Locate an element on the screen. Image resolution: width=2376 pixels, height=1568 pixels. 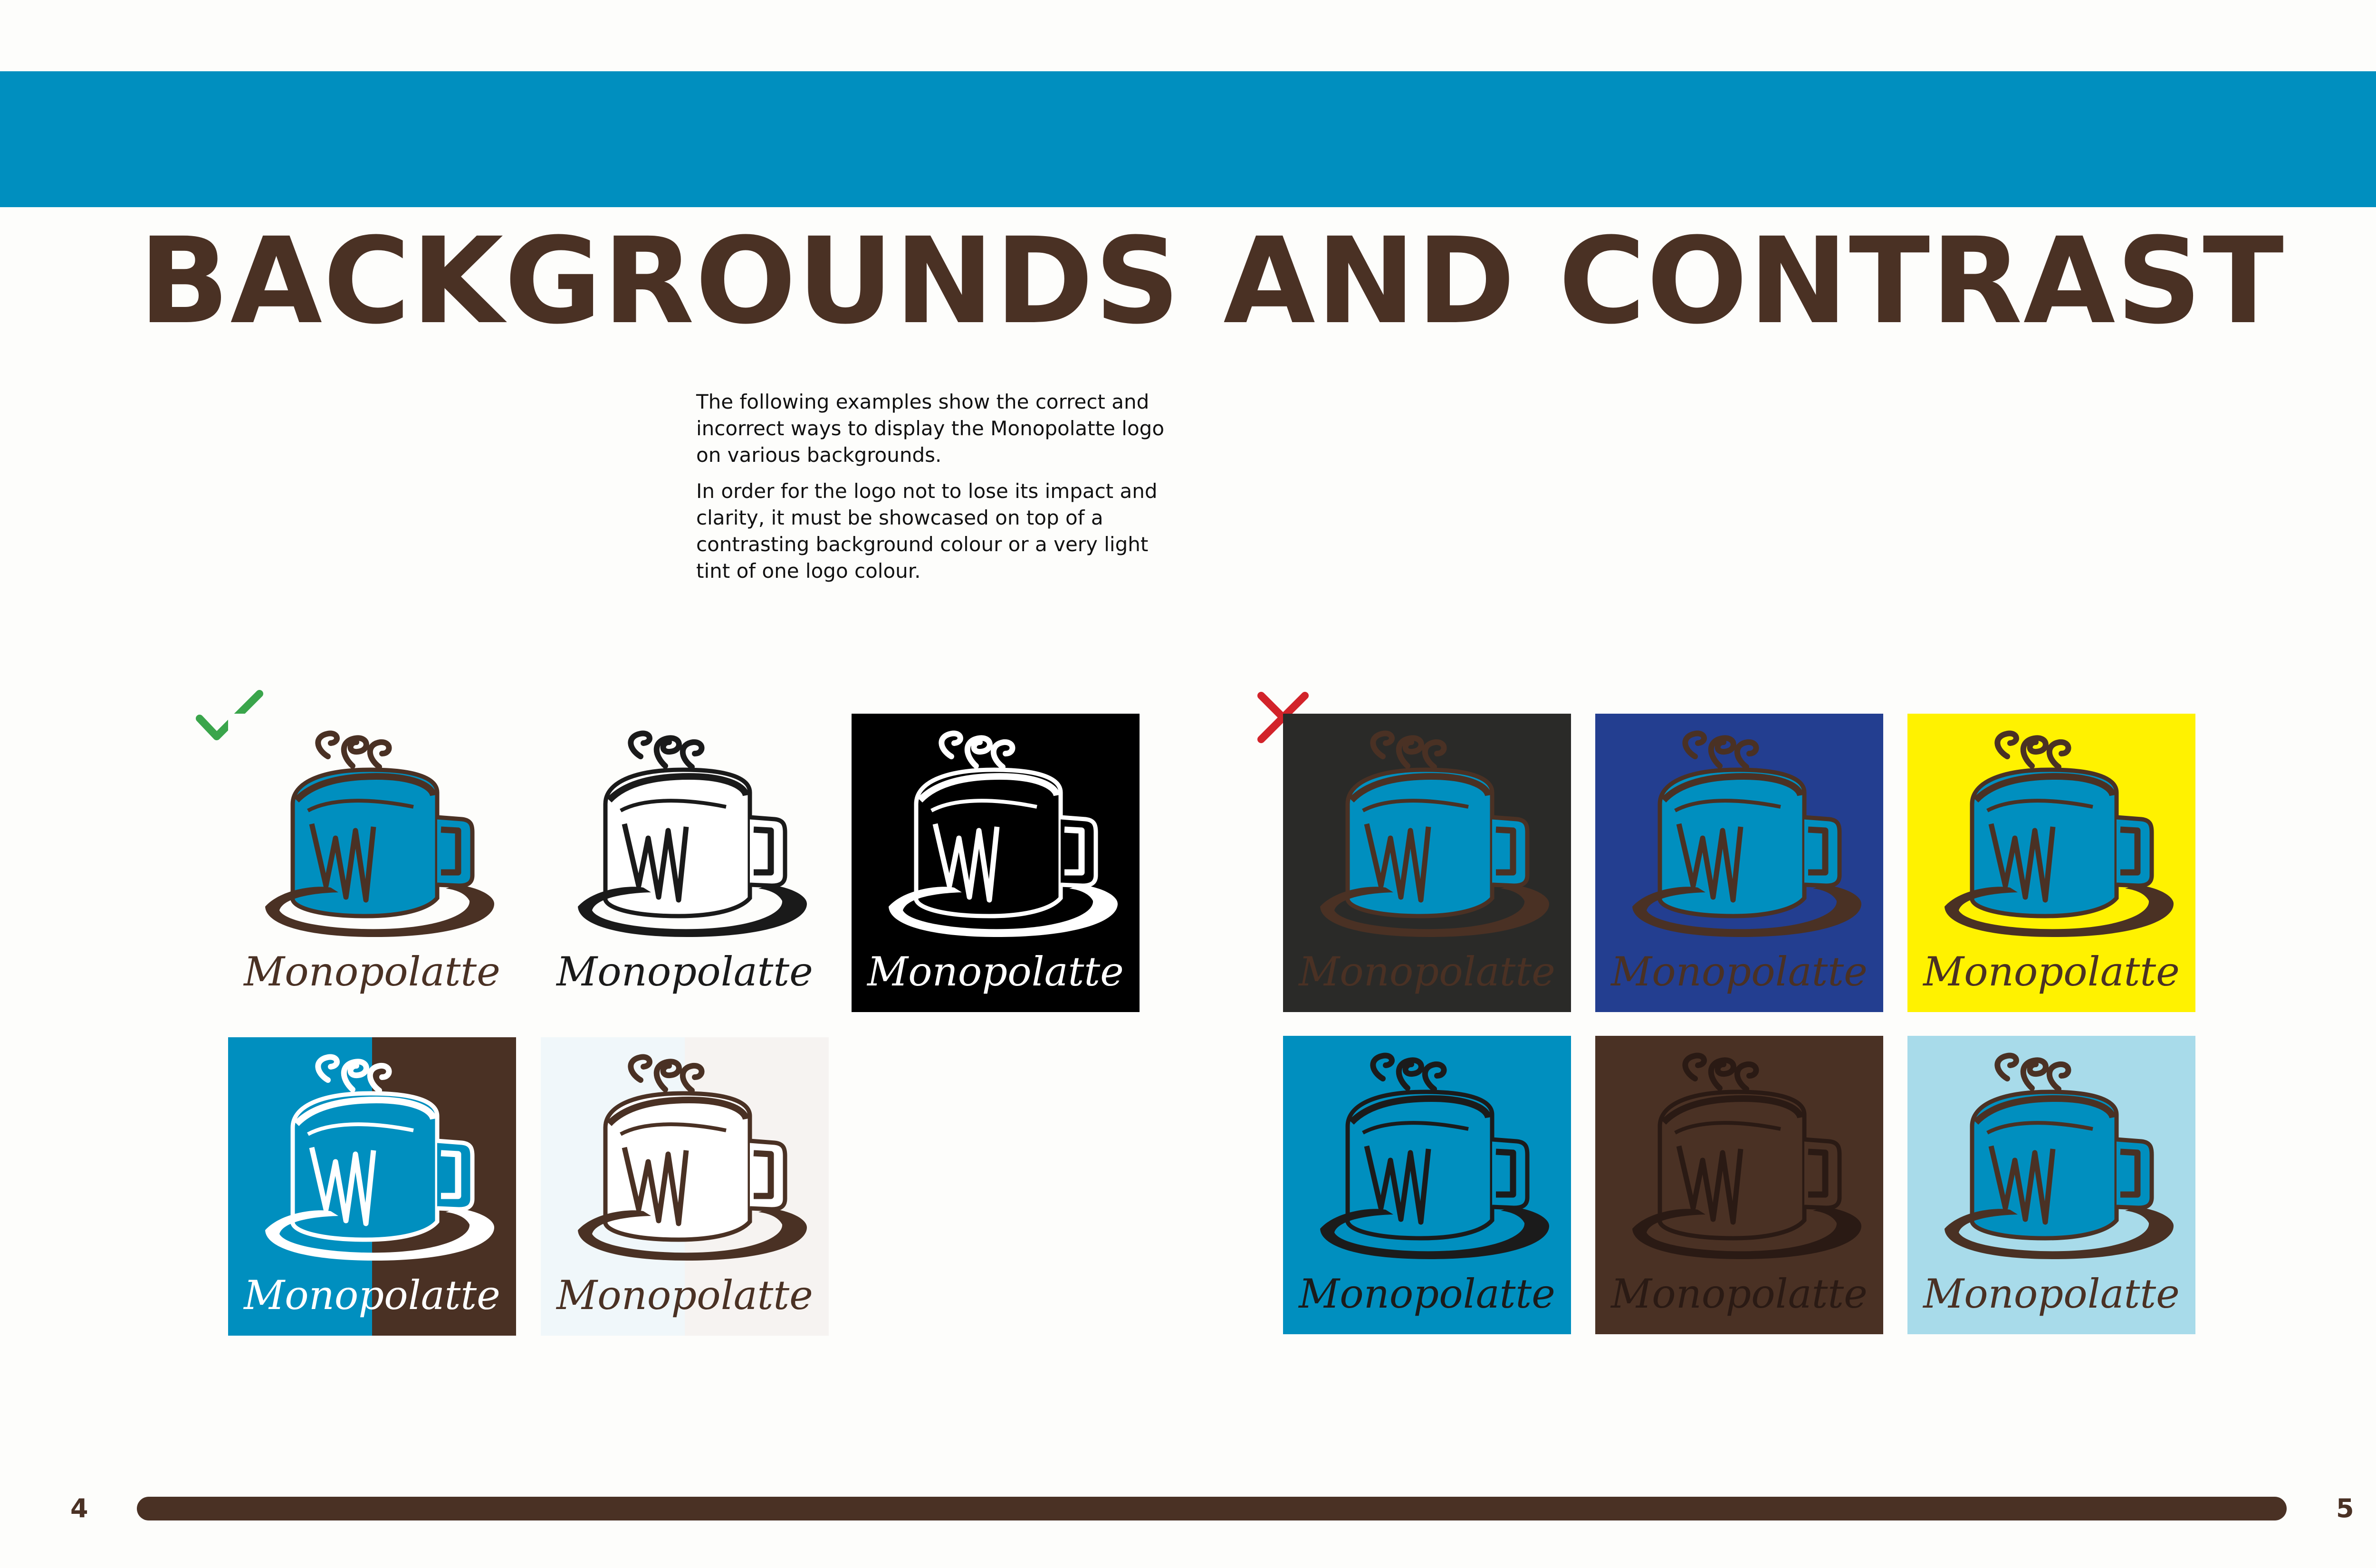
page-number-left: 4 is located at coordinates (79, 1508).